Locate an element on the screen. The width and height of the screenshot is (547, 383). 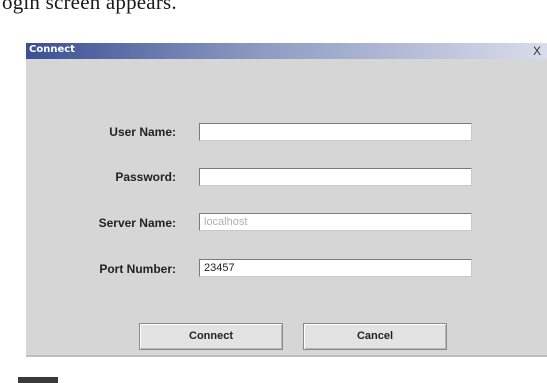
dialog-title: Connect is located at coordinates (52, 49).